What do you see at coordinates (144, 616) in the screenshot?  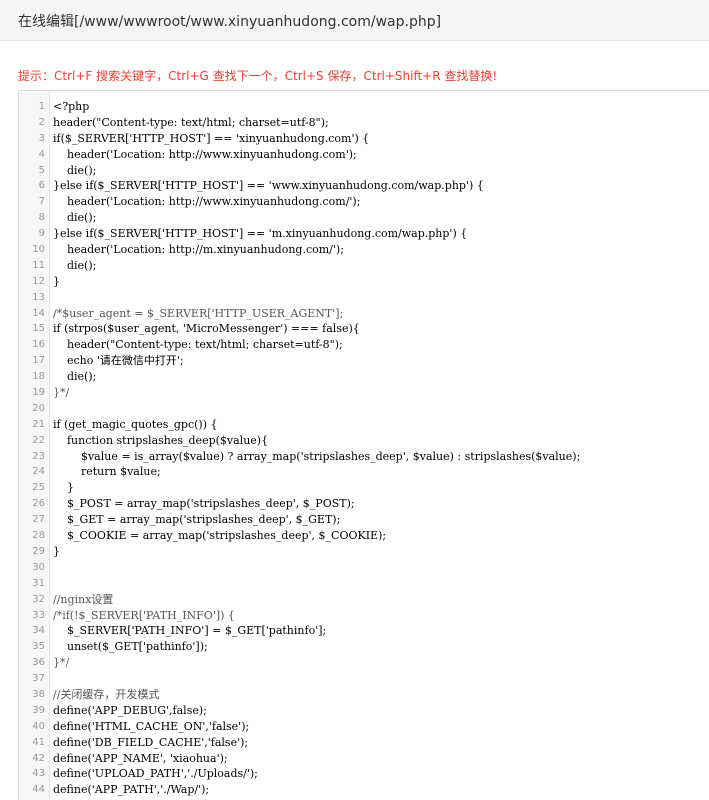 I see `line-code: /*if(!$_SERVER['PATH_INFO']) {` at bounding box center [144, 616].